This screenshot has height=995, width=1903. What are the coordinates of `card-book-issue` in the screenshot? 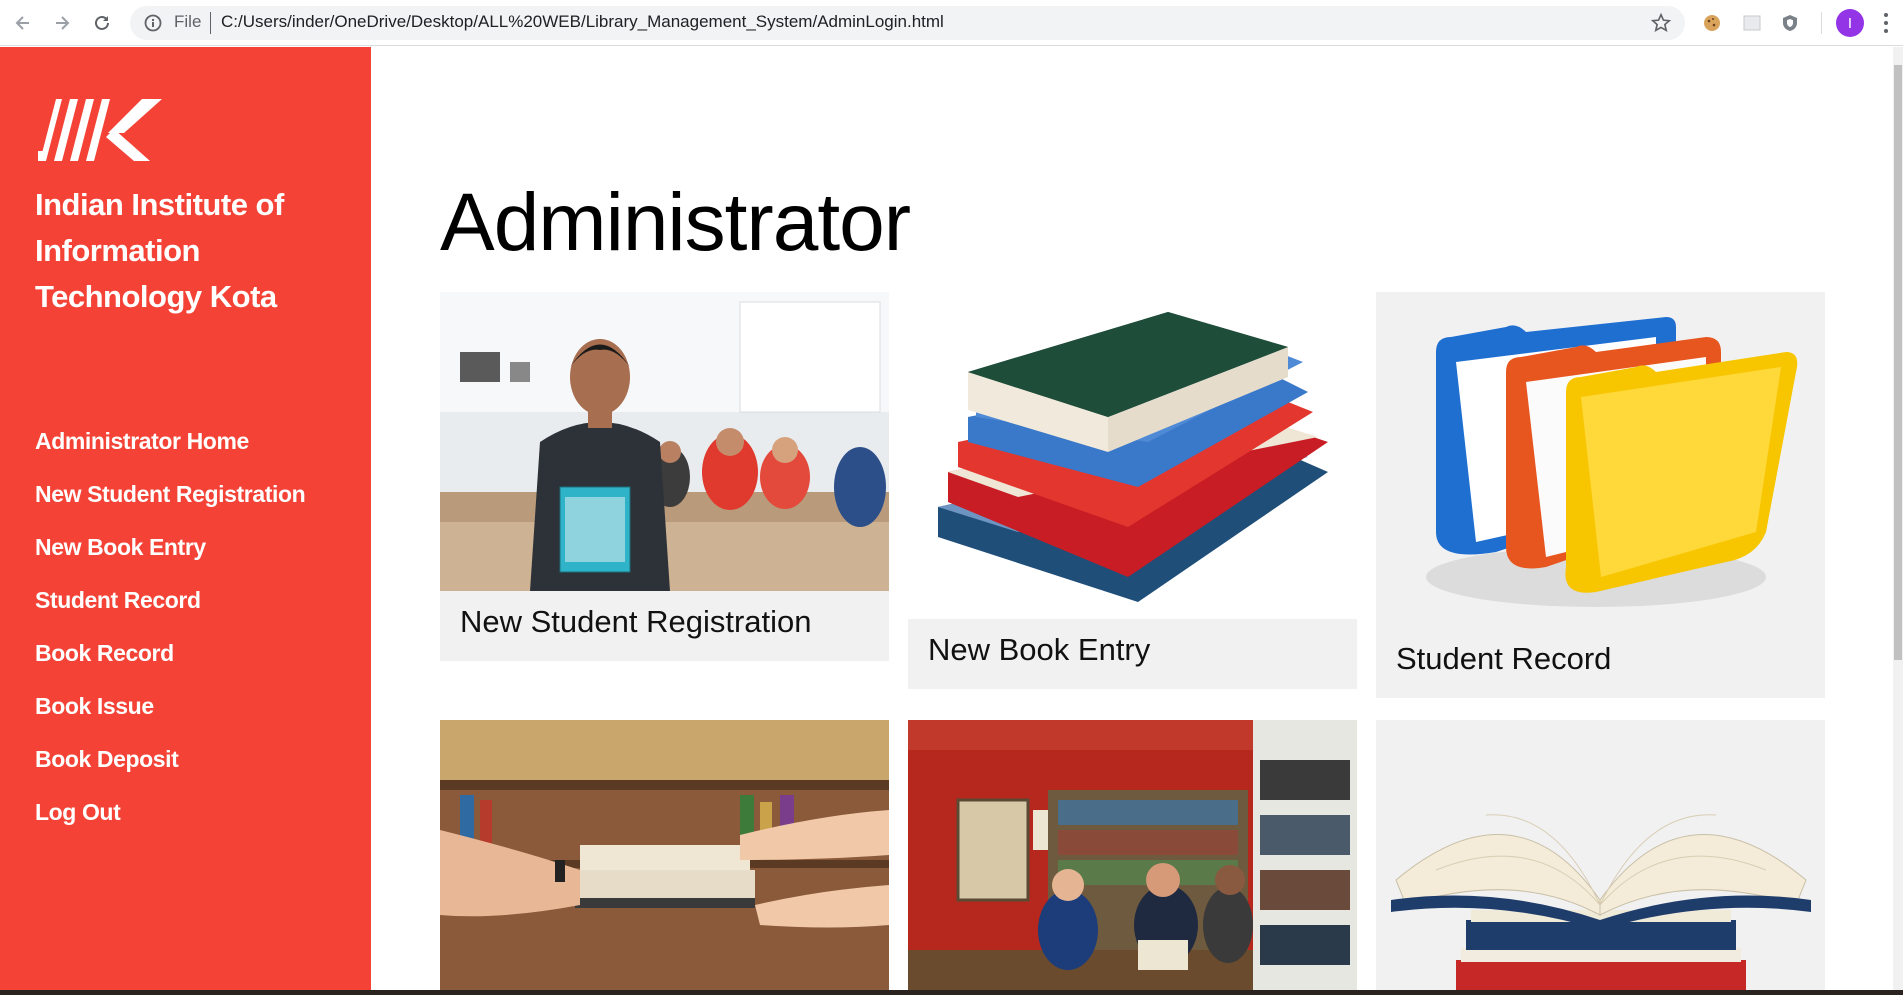 It's located at (664, 857).